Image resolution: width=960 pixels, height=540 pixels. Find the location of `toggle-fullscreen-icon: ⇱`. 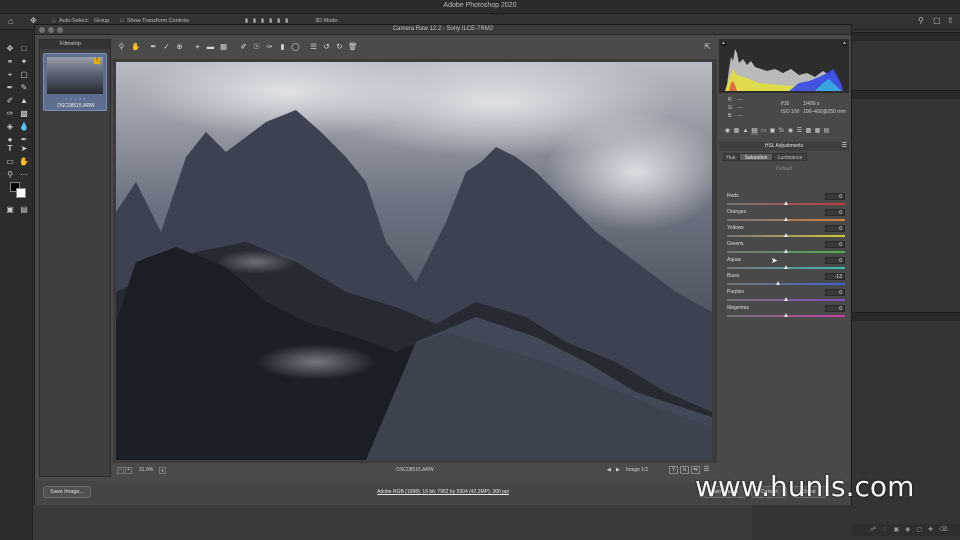

toggle-fullscreen-icon: ⇱ is located at coordinates (707, 46).